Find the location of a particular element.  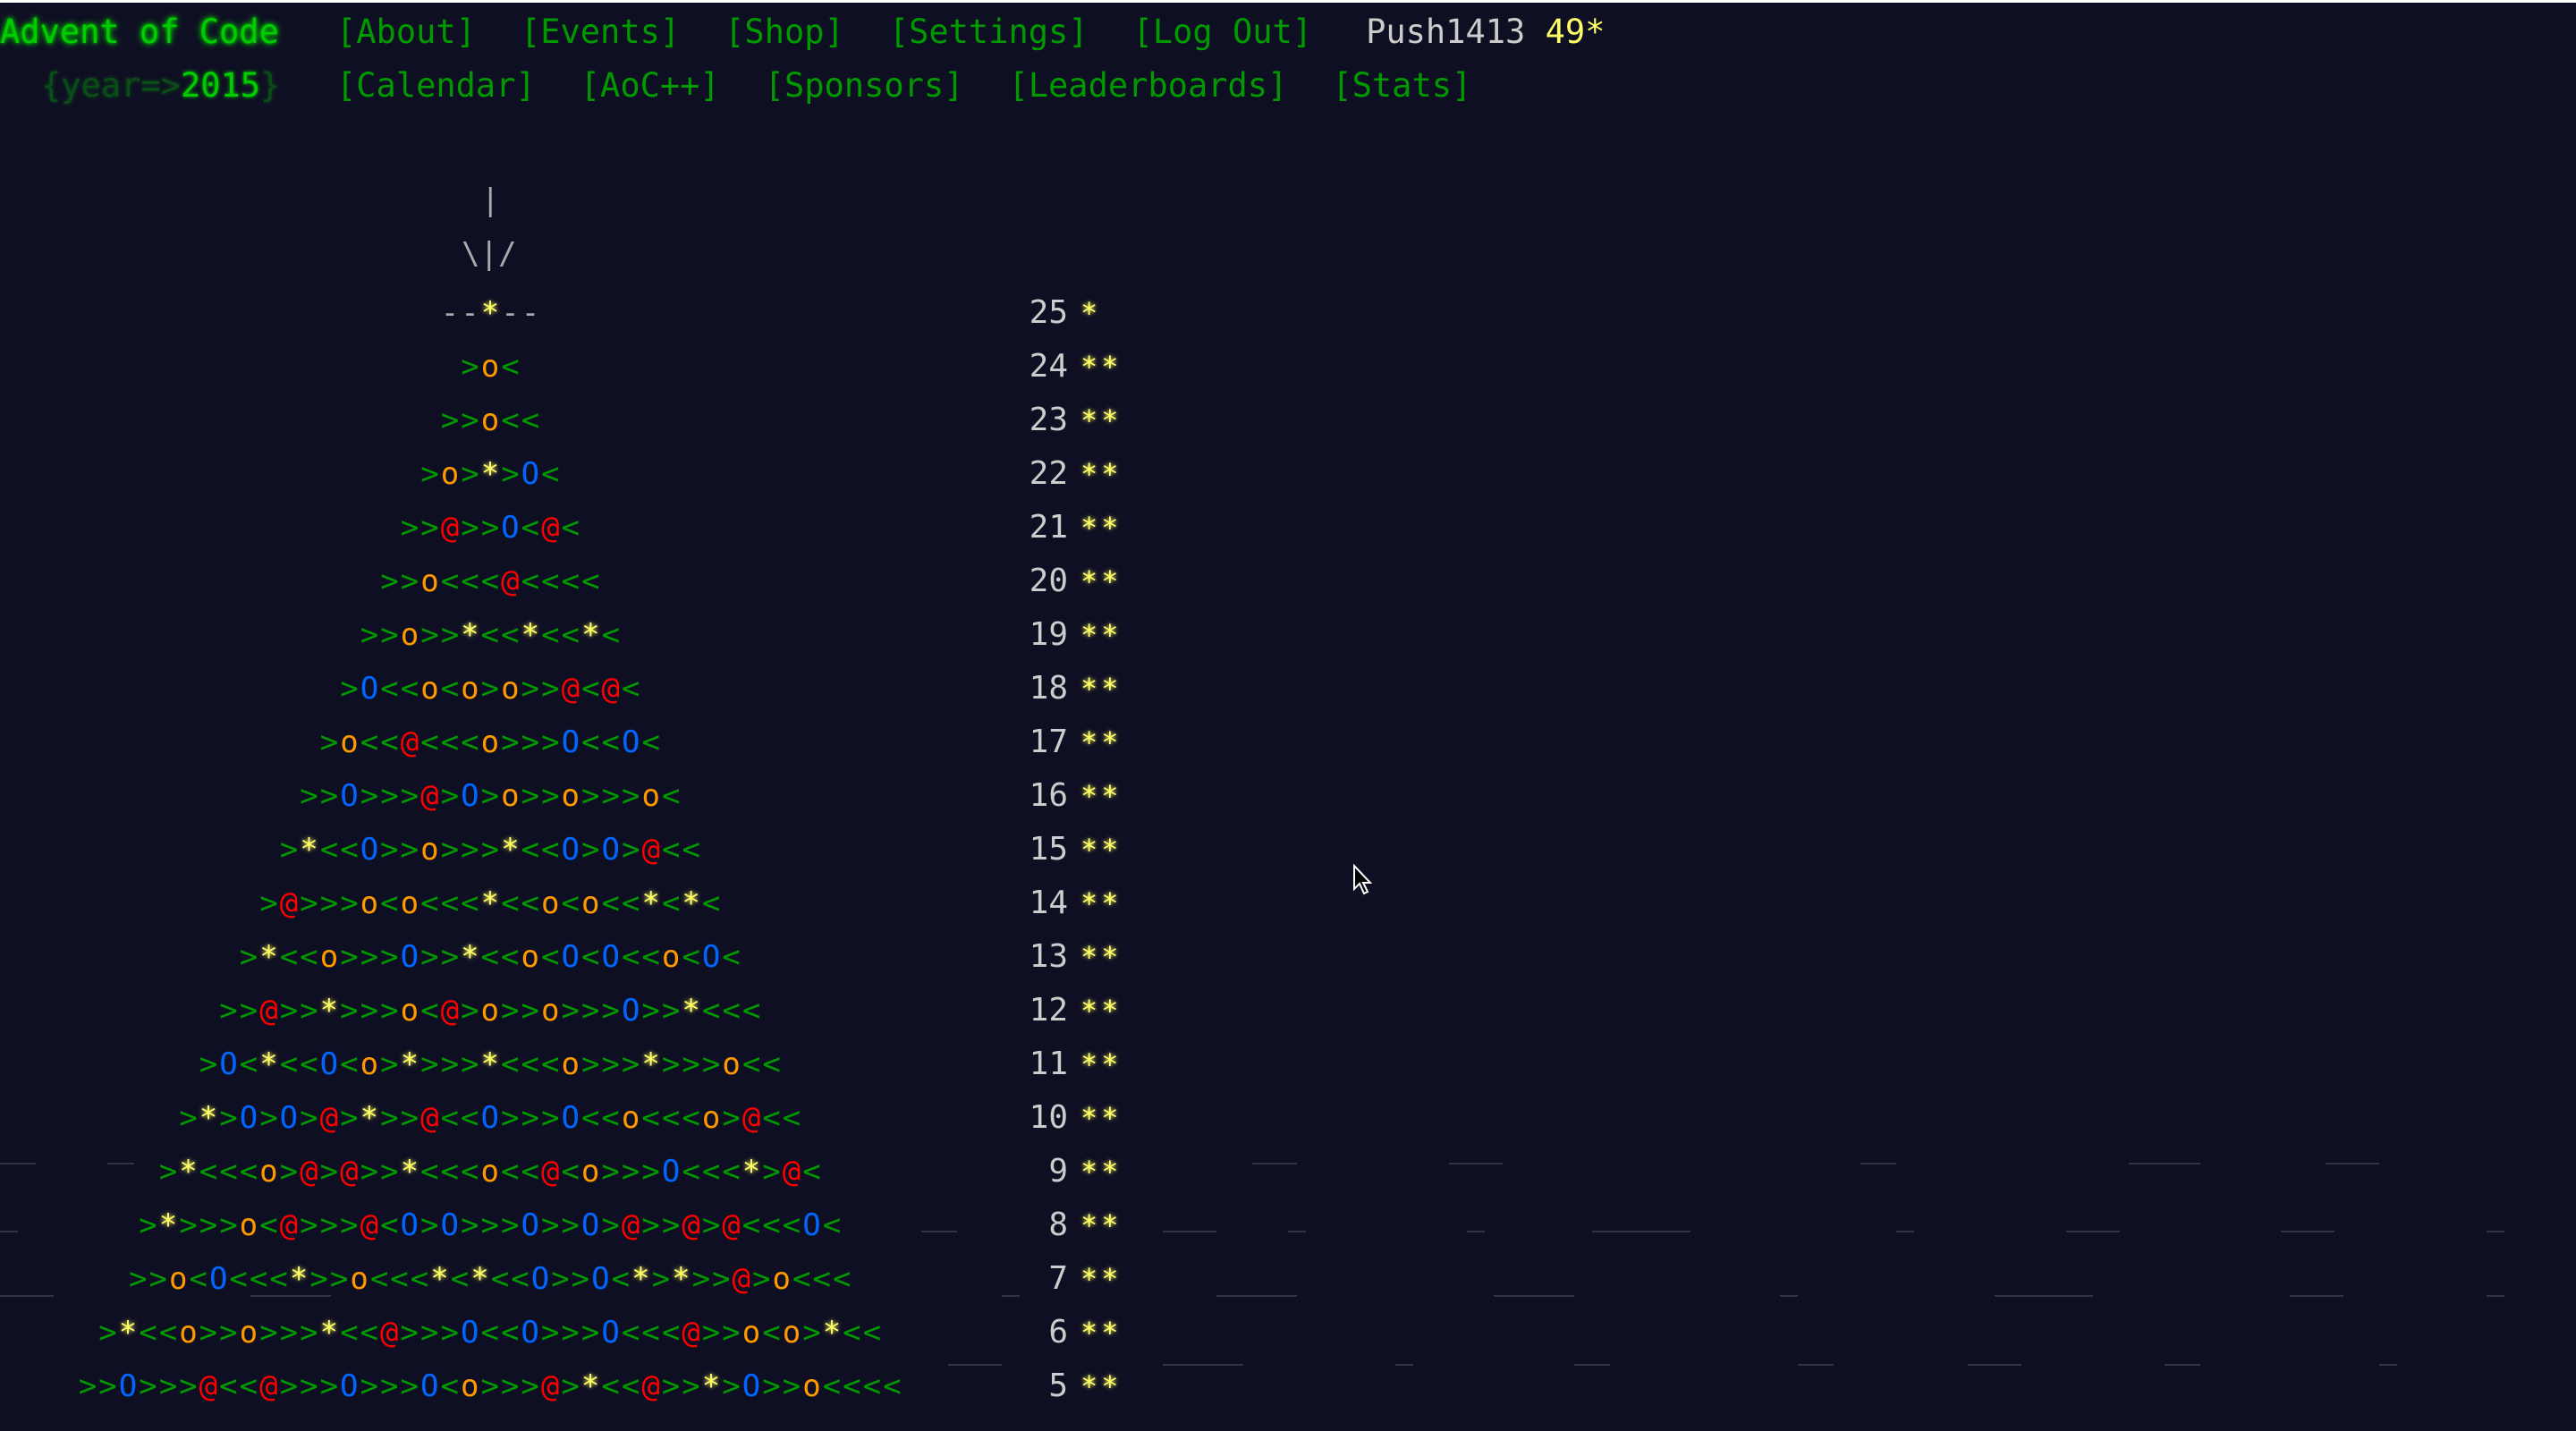

tree-top: | is located at coordinates (490, 200).